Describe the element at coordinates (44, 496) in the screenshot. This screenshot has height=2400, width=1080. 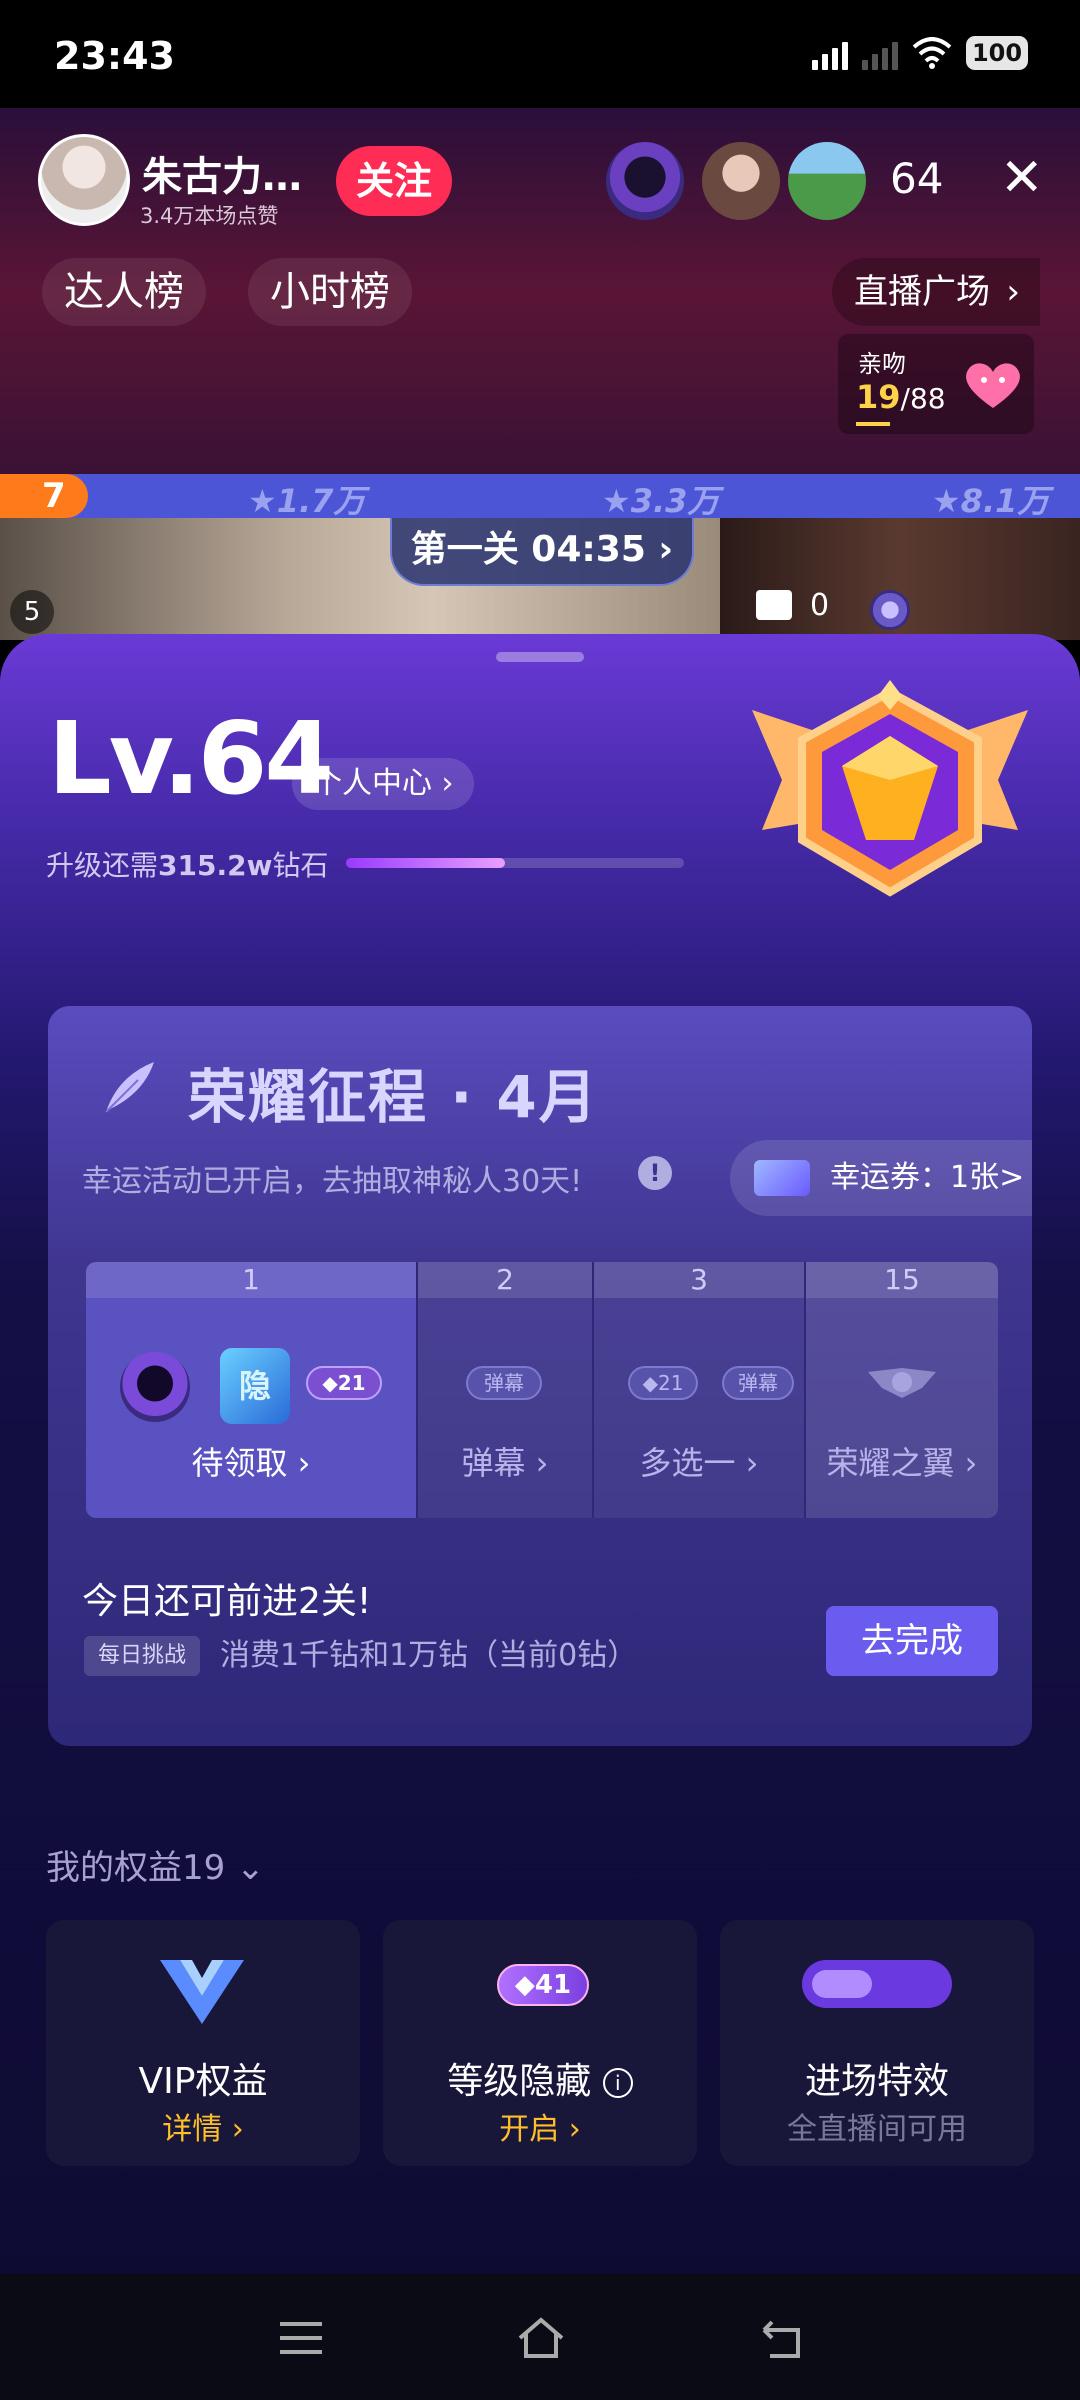
I see `pk-rank: 7` at that location.